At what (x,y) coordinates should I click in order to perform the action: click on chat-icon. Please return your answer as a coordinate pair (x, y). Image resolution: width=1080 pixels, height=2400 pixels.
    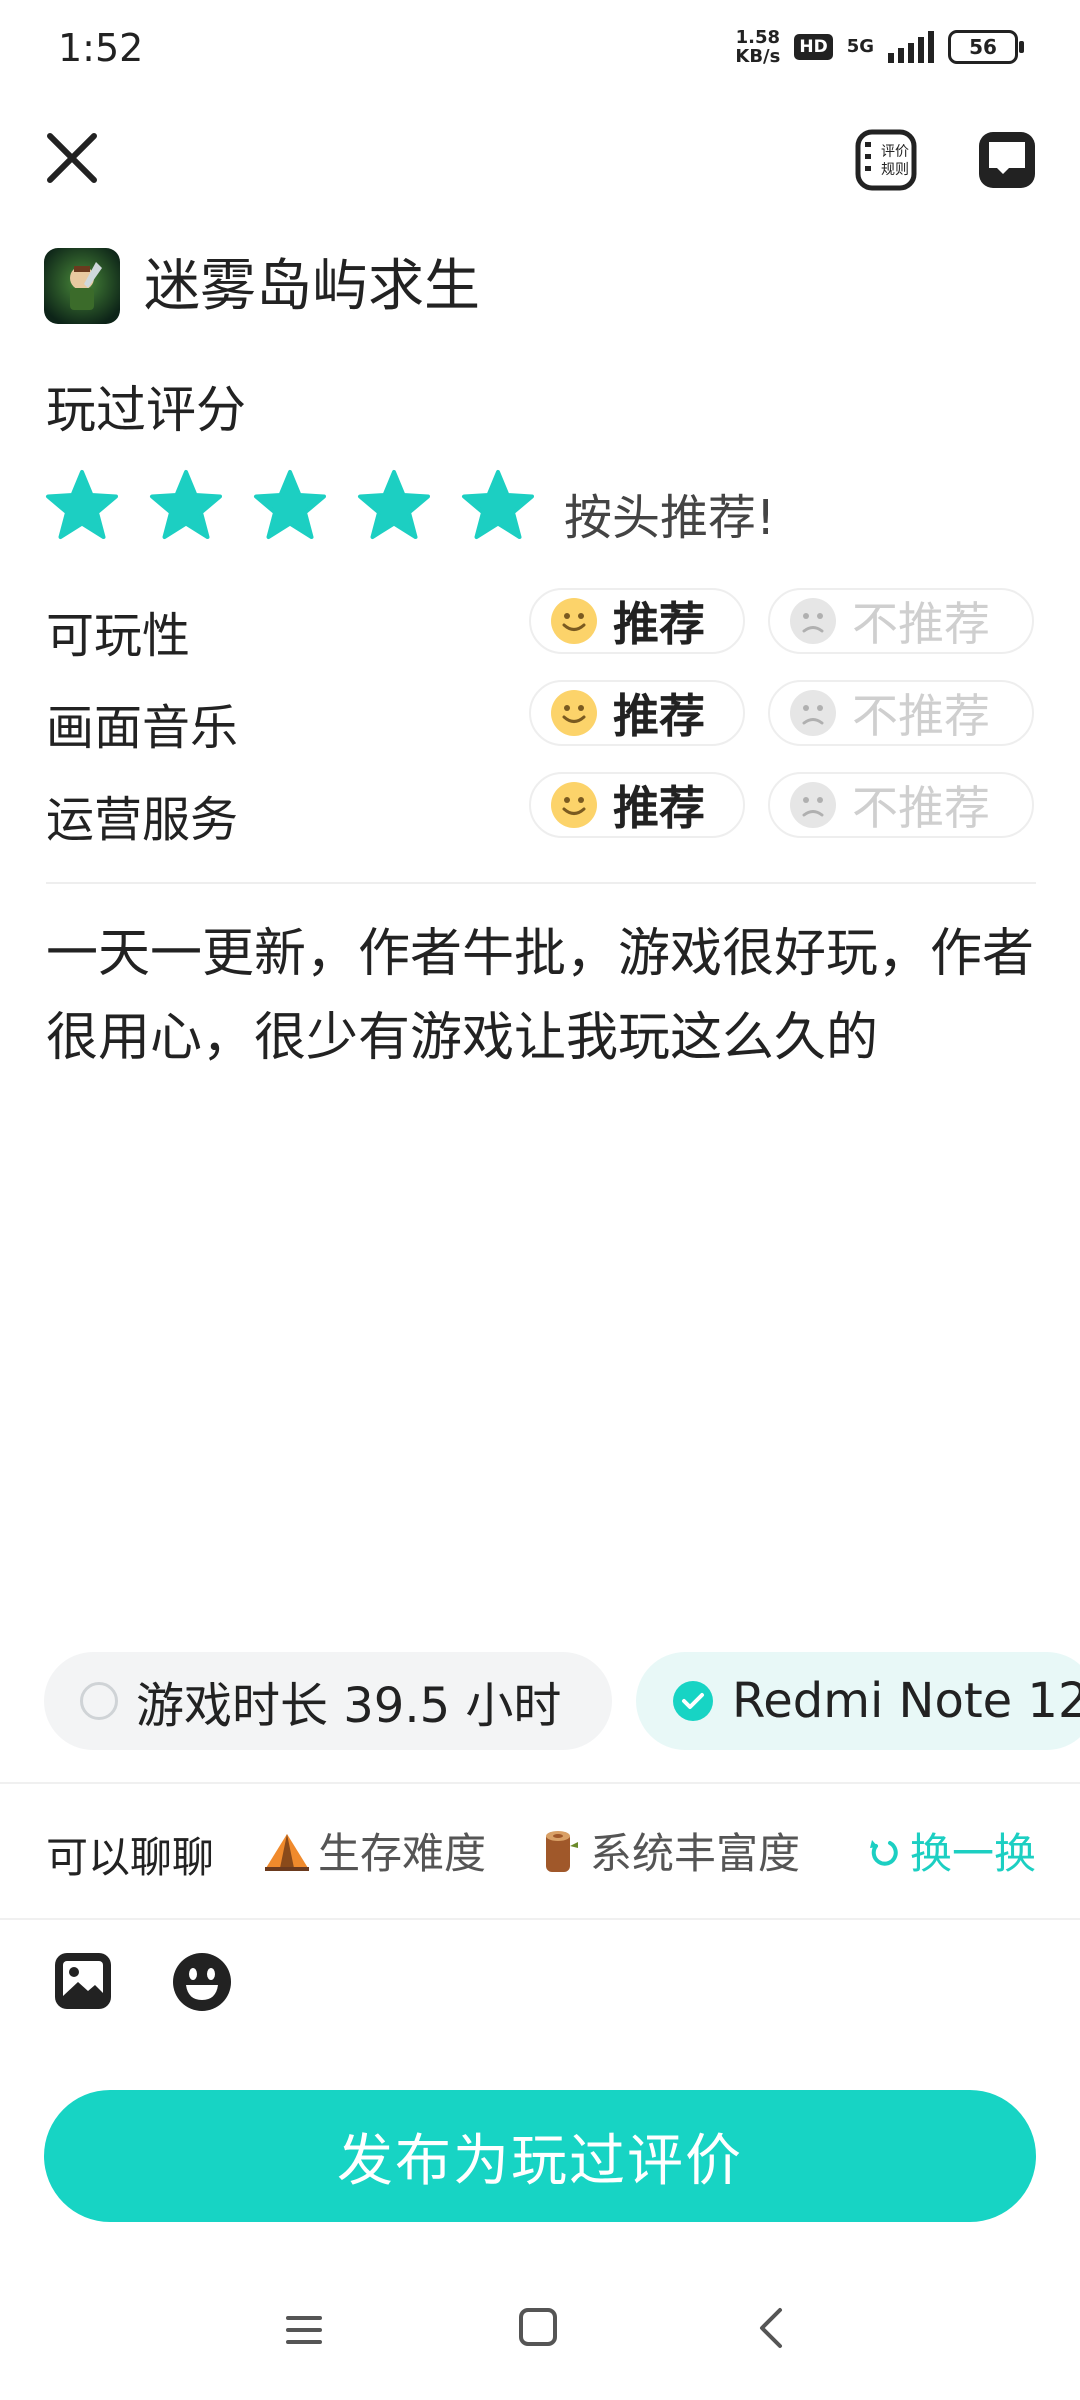
    Looking at the image, I should click on (1007, 160).